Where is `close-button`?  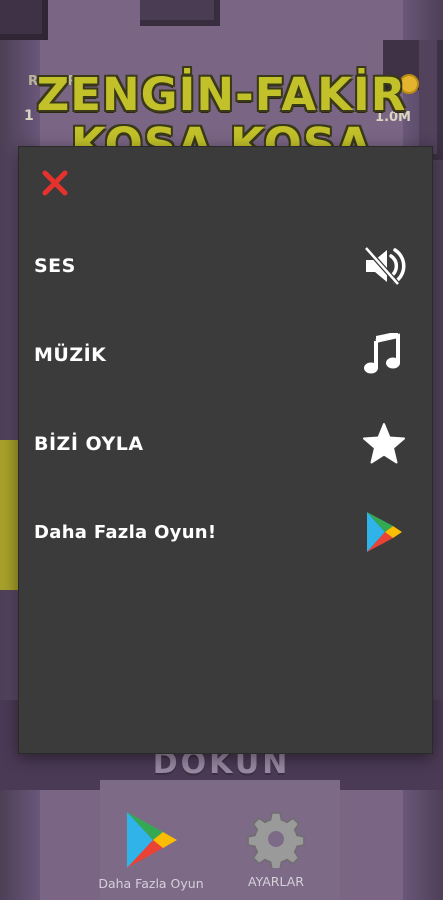
close-button is located at coordinates (55, 183).